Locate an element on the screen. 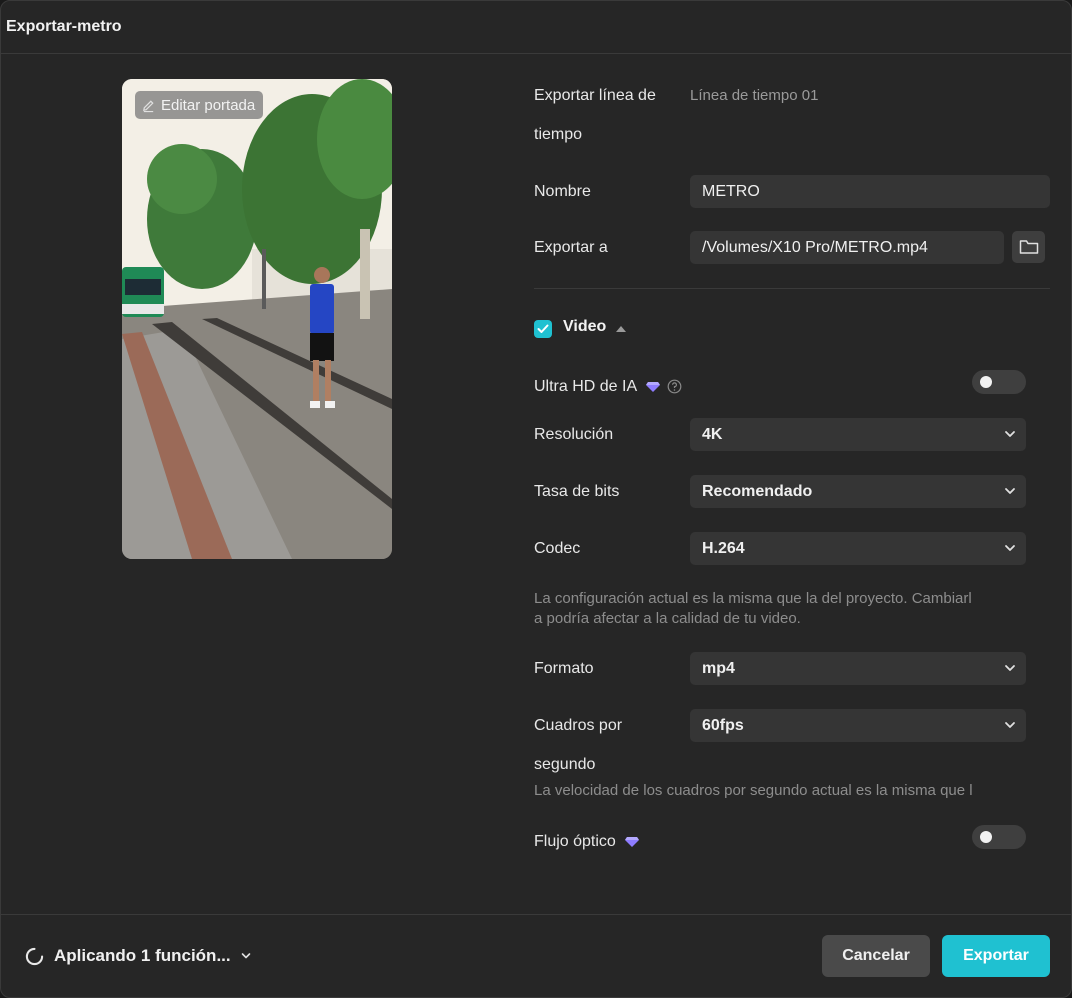 The width and height of the screenshot is (1072, 998). edit-cover-button: Editar portada is located at coordinates (199, 105).